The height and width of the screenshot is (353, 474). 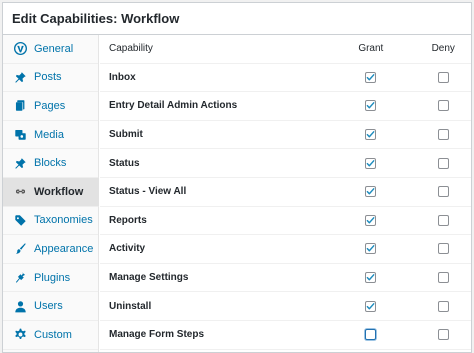 What do you see at coordinates (53, 334) in the screenshot?
I see `sidebar-item-label: Custom` at bounding box center [53, 334].